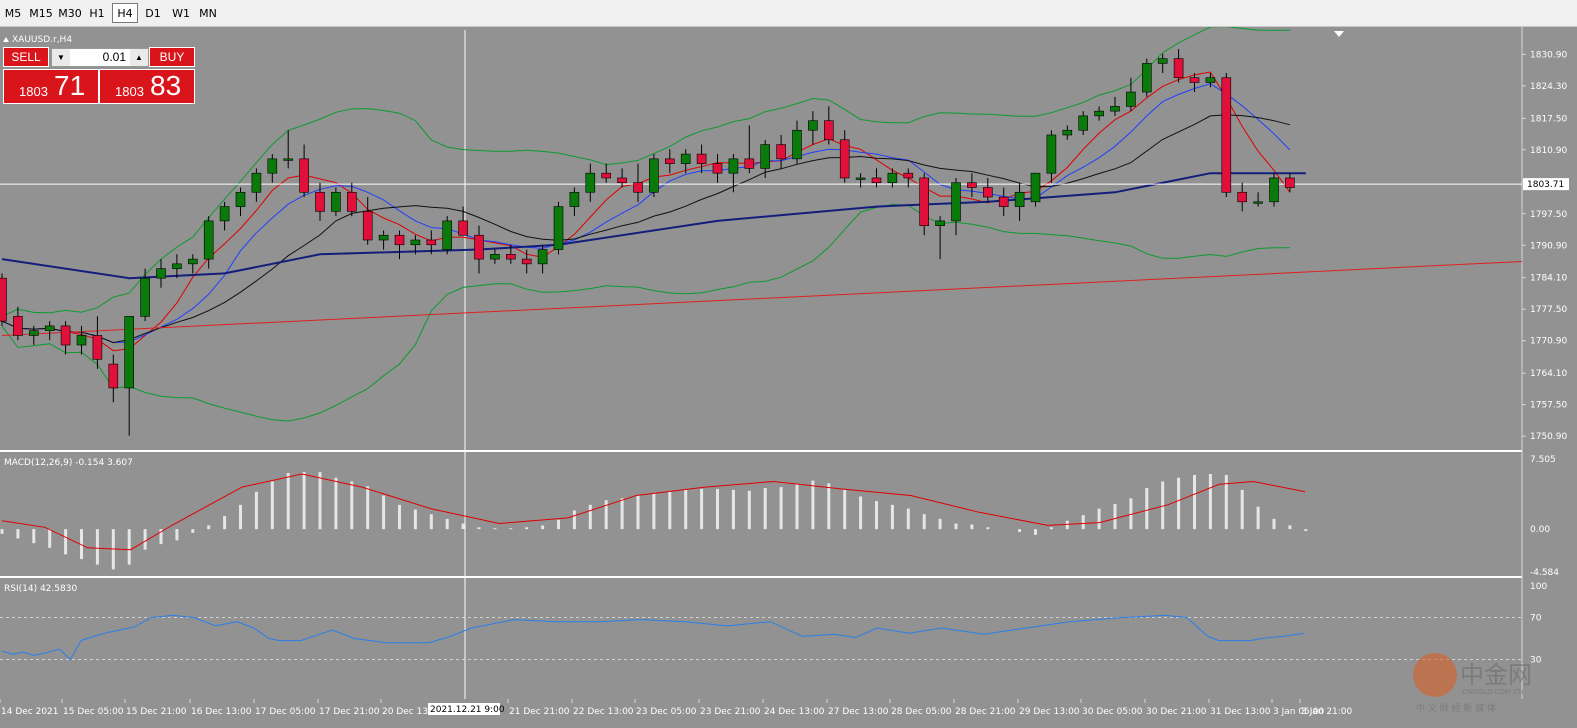 The height and width of the screenshot is (728, 1577). What do you see at coordinates (1548, 215) in the screenshot?
I see `price-tick-label: 1797.50` at bounding box center [1548, 215].